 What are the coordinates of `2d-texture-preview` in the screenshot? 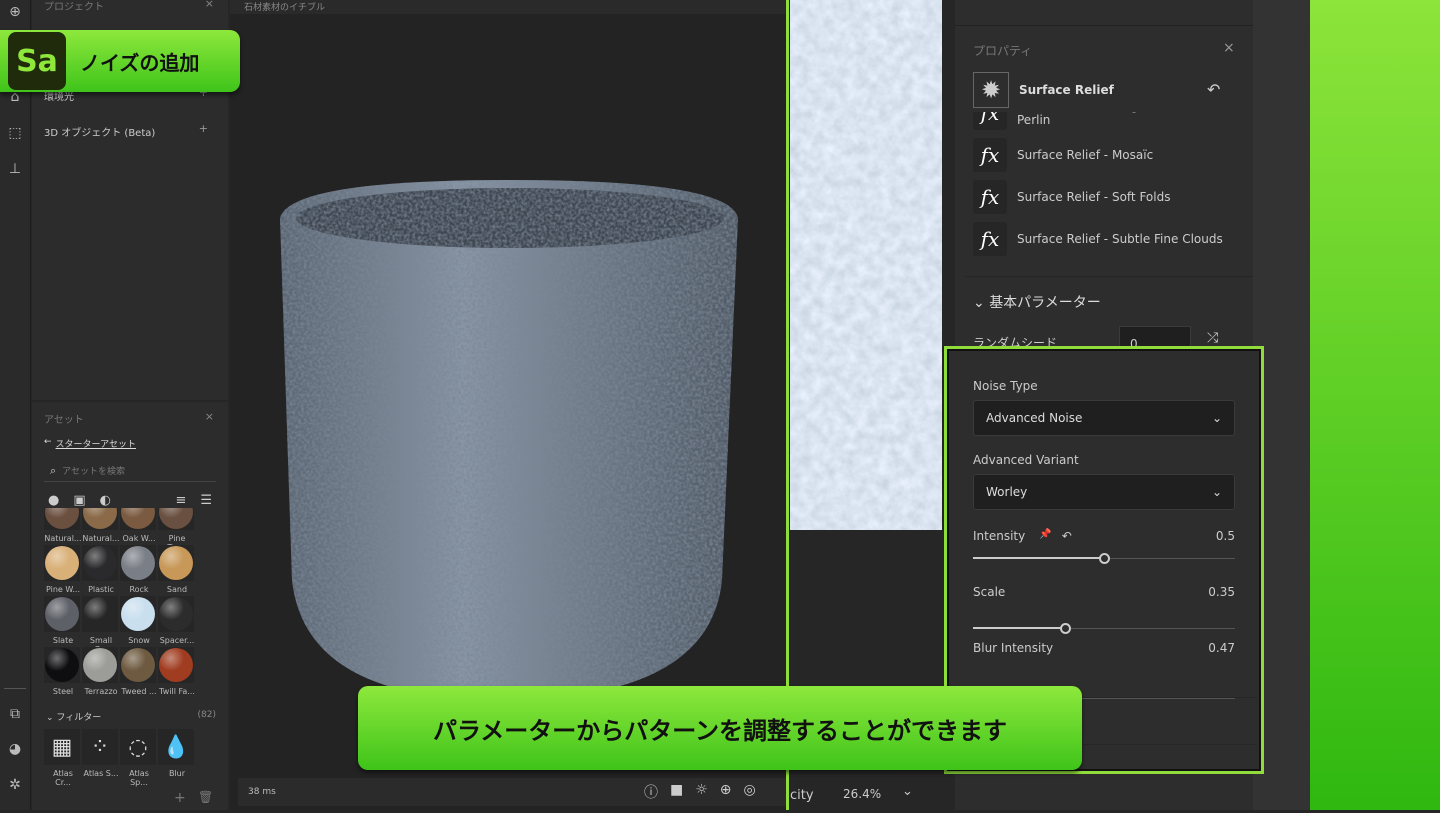 It's located at (866, 265).